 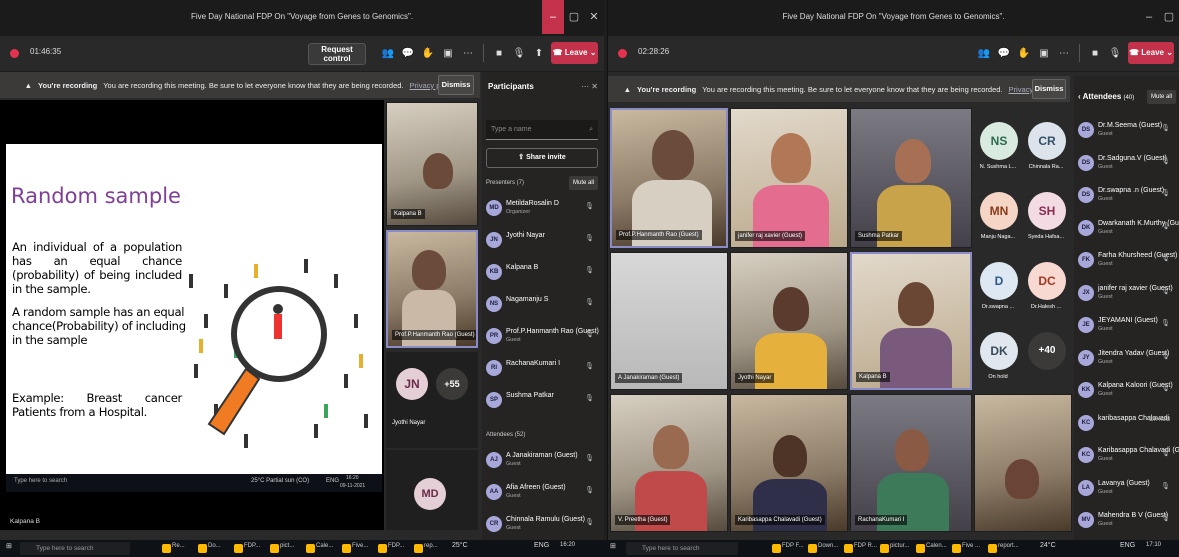 What do you see at coordinates (539, 54) in the screenshot?
I see `share-icon: ⬆` at bounding box center [539, 54].